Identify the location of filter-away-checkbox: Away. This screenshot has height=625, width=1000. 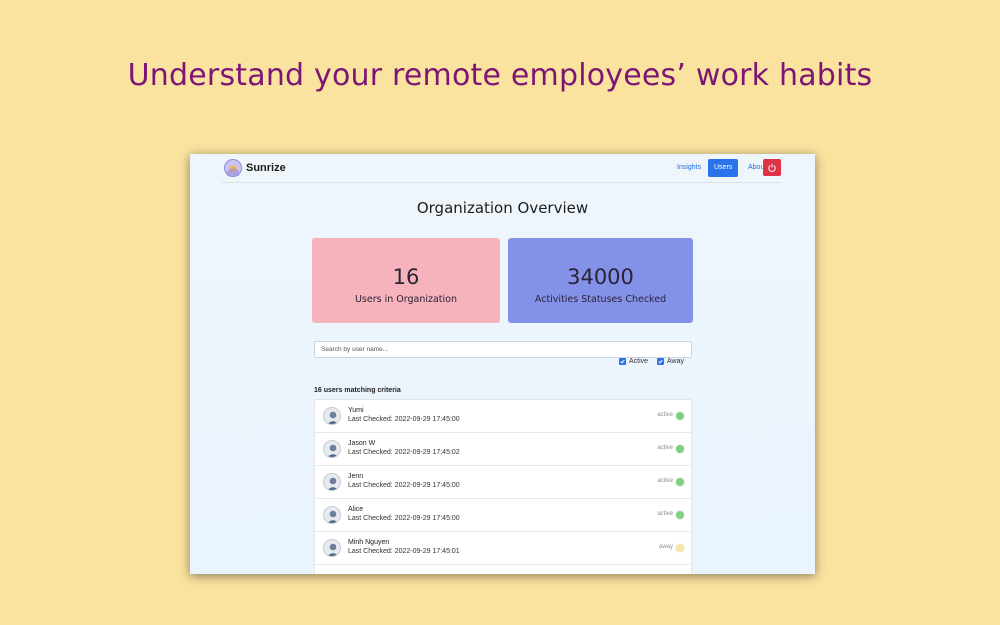
(675, 363).